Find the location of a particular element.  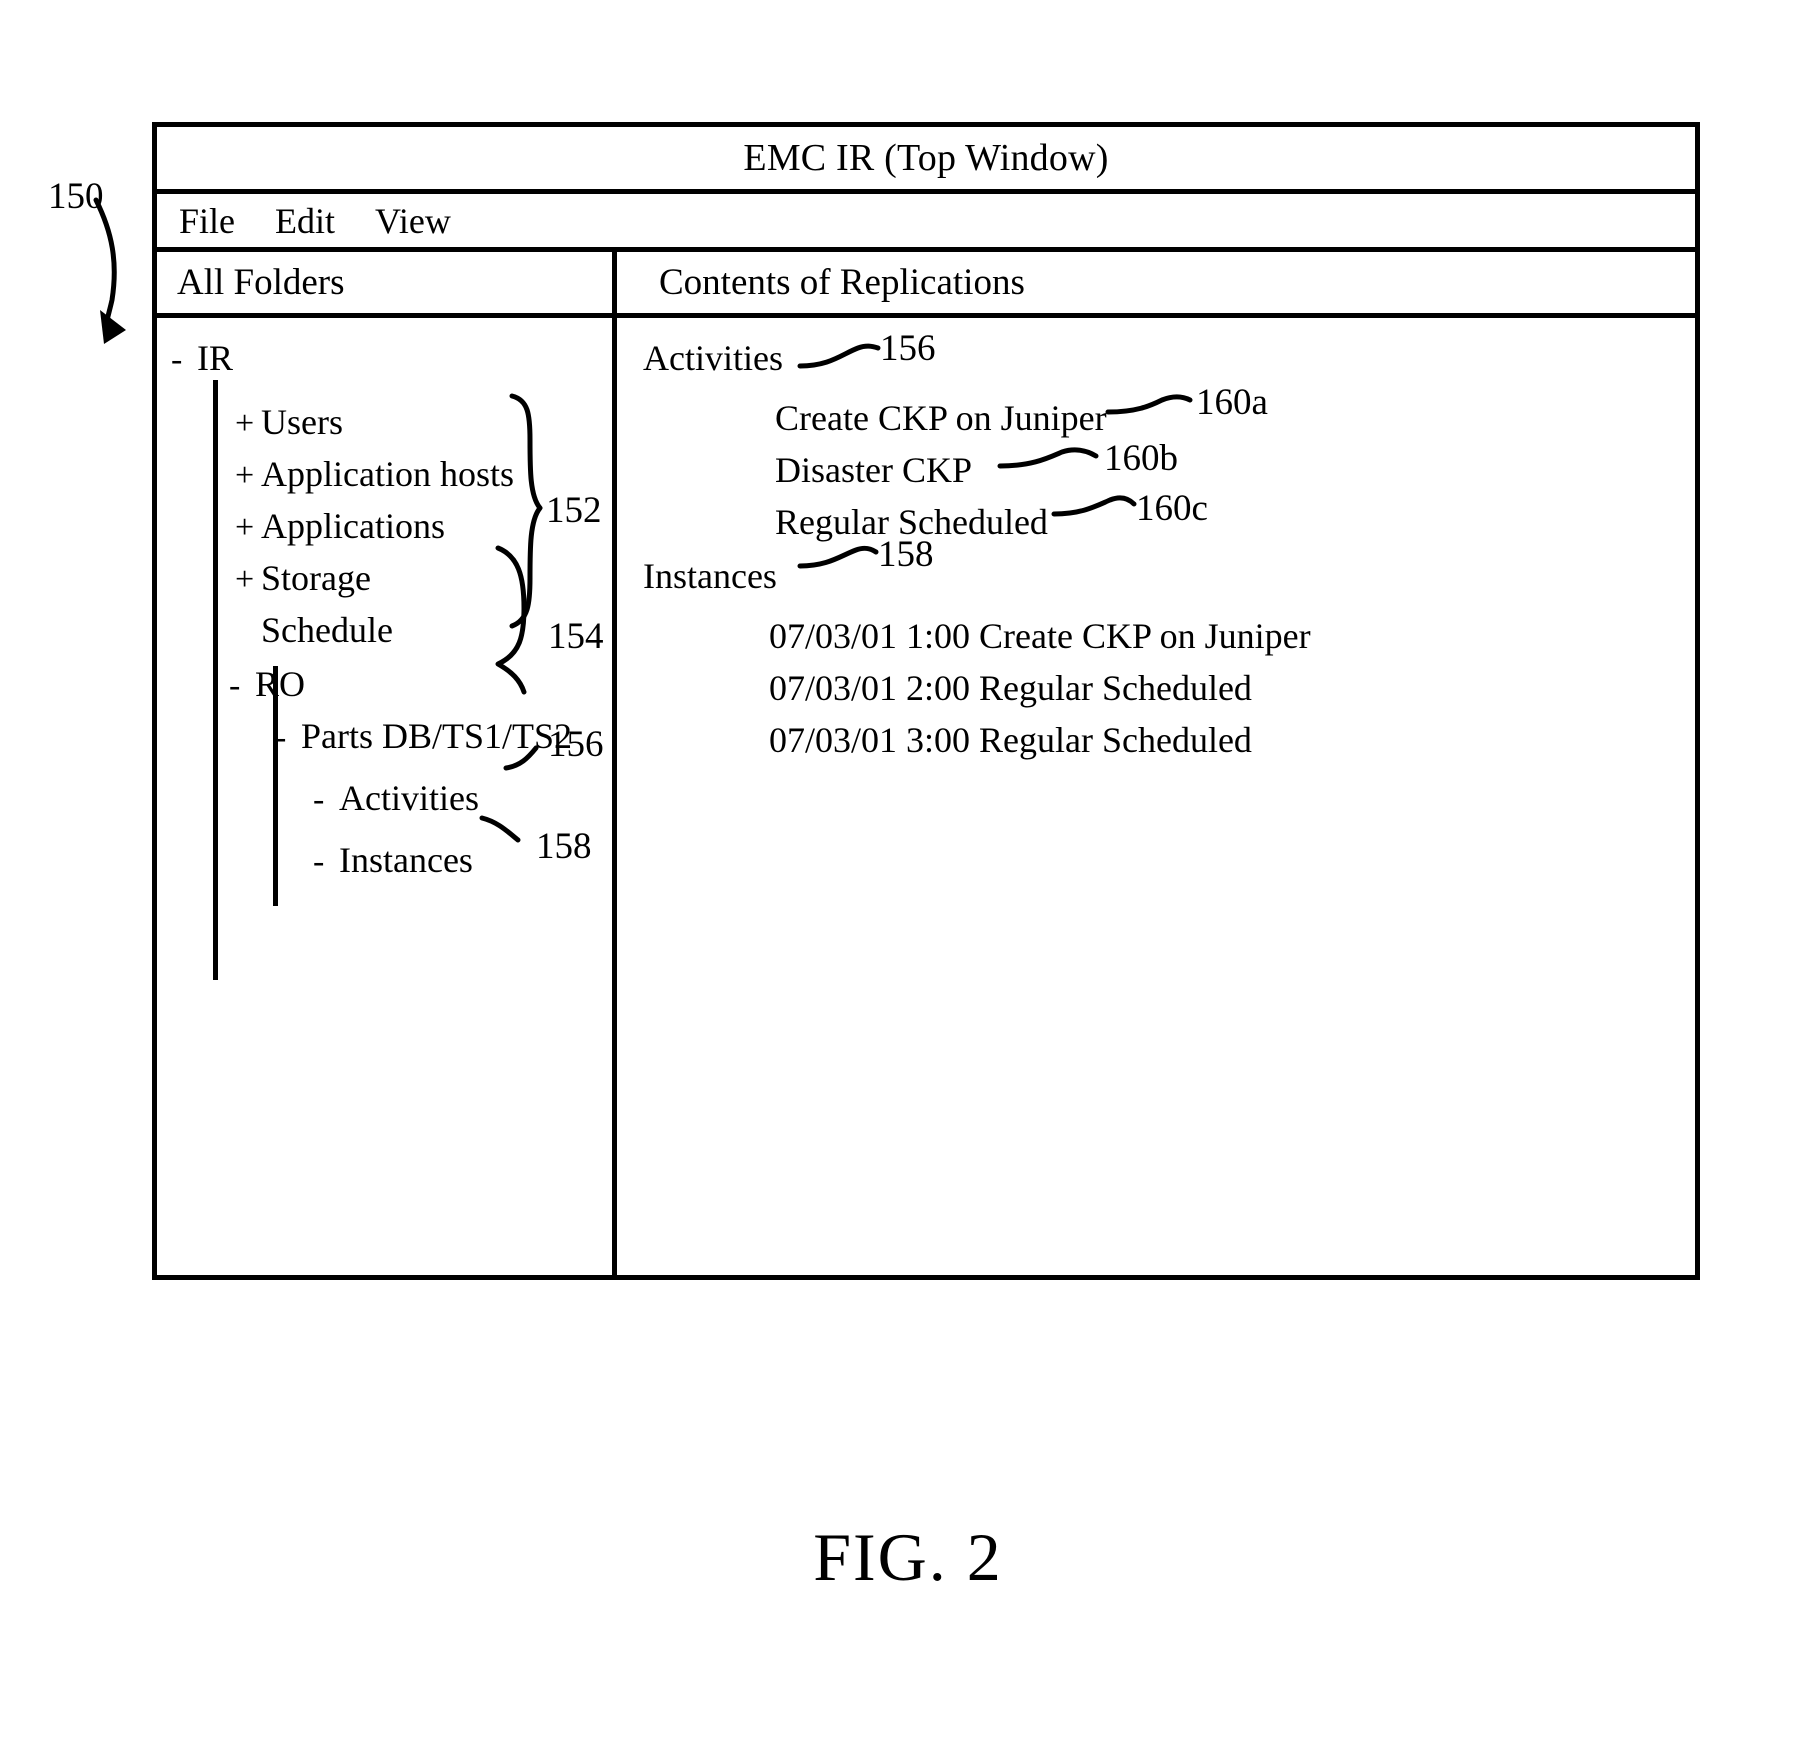

tree-item-application-hosts: + Application hosts is located at coordinates (374, 474).